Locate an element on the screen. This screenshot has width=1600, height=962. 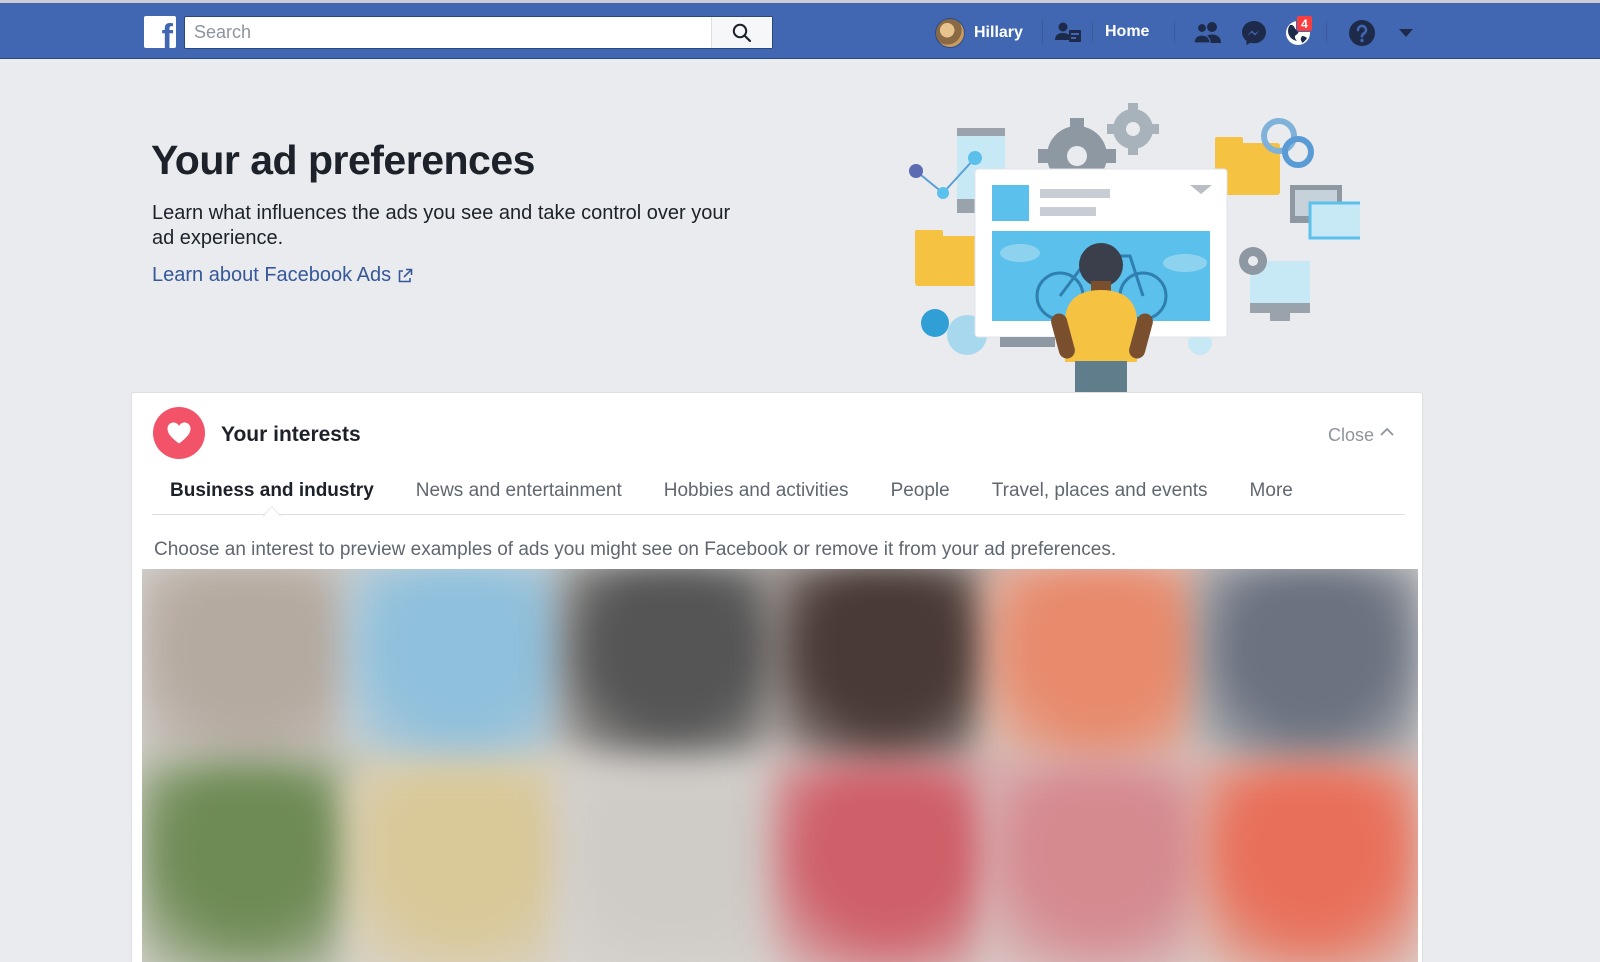
interests-title: Your interests is located at coordinates (291, 434).